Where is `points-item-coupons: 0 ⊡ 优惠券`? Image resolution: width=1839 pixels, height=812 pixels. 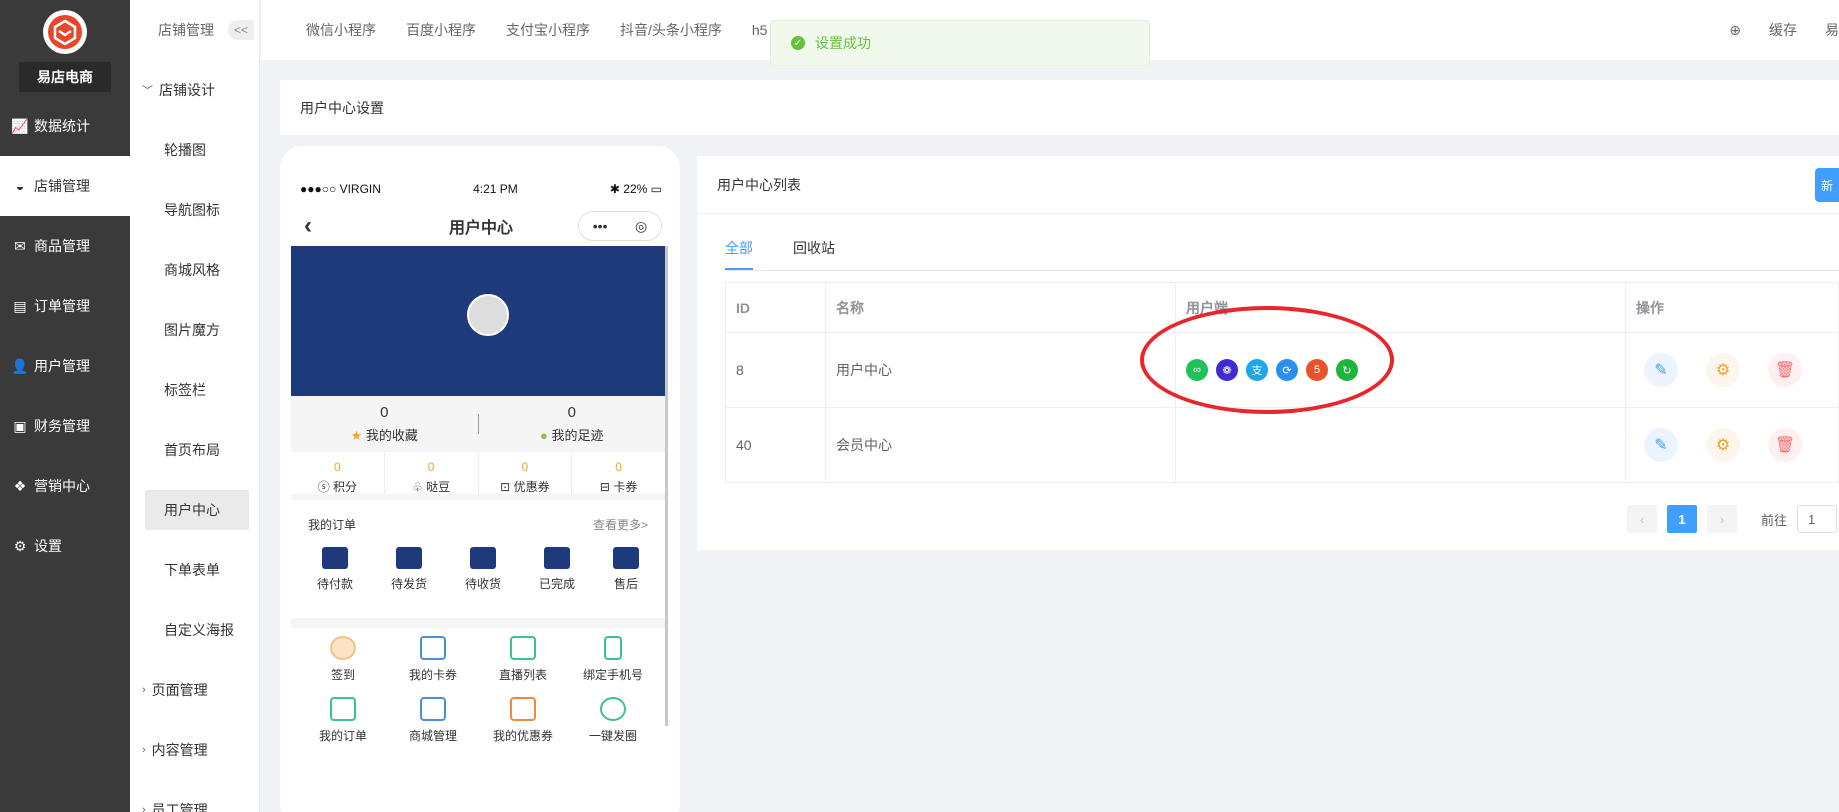
points-item-coupons: 0 ⊡ 优惠券 is located at coordinates (526, 473).